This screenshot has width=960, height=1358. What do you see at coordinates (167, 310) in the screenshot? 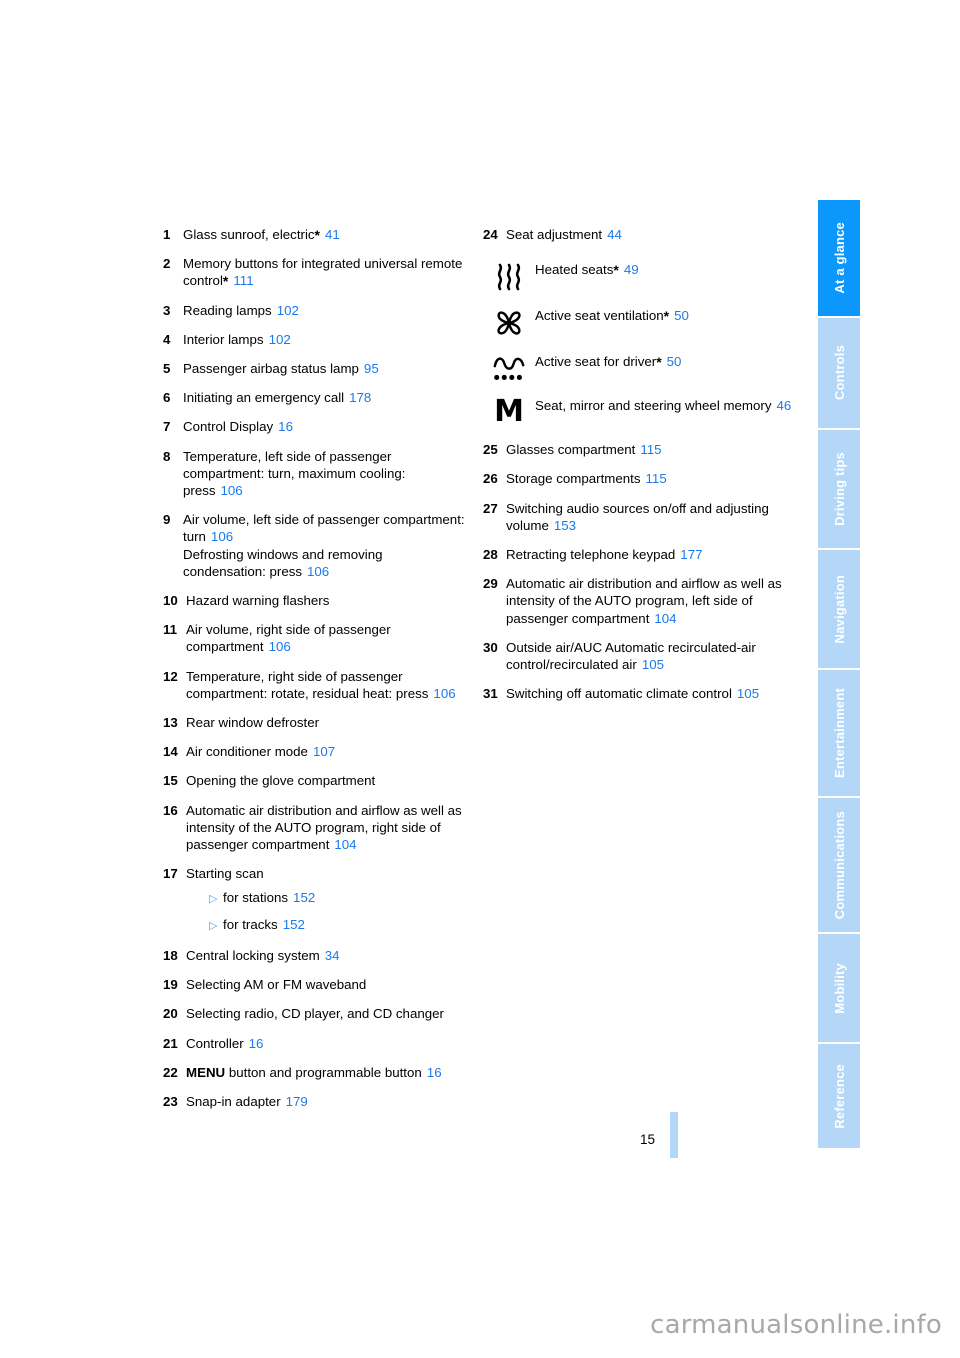
I see `index-entry-number: 3` at bounding box center [167, 310].